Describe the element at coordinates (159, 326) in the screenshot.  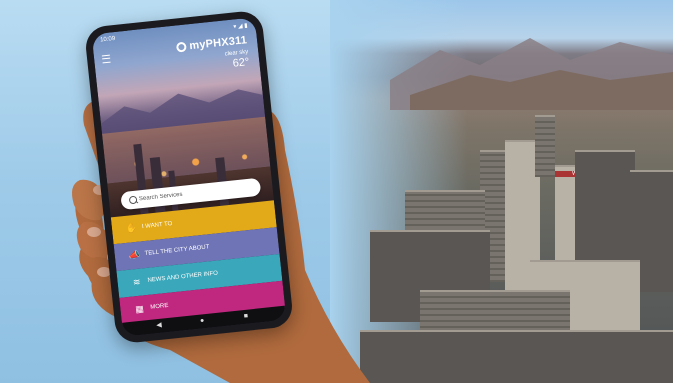
I see `back-icon: ◀` at that location.